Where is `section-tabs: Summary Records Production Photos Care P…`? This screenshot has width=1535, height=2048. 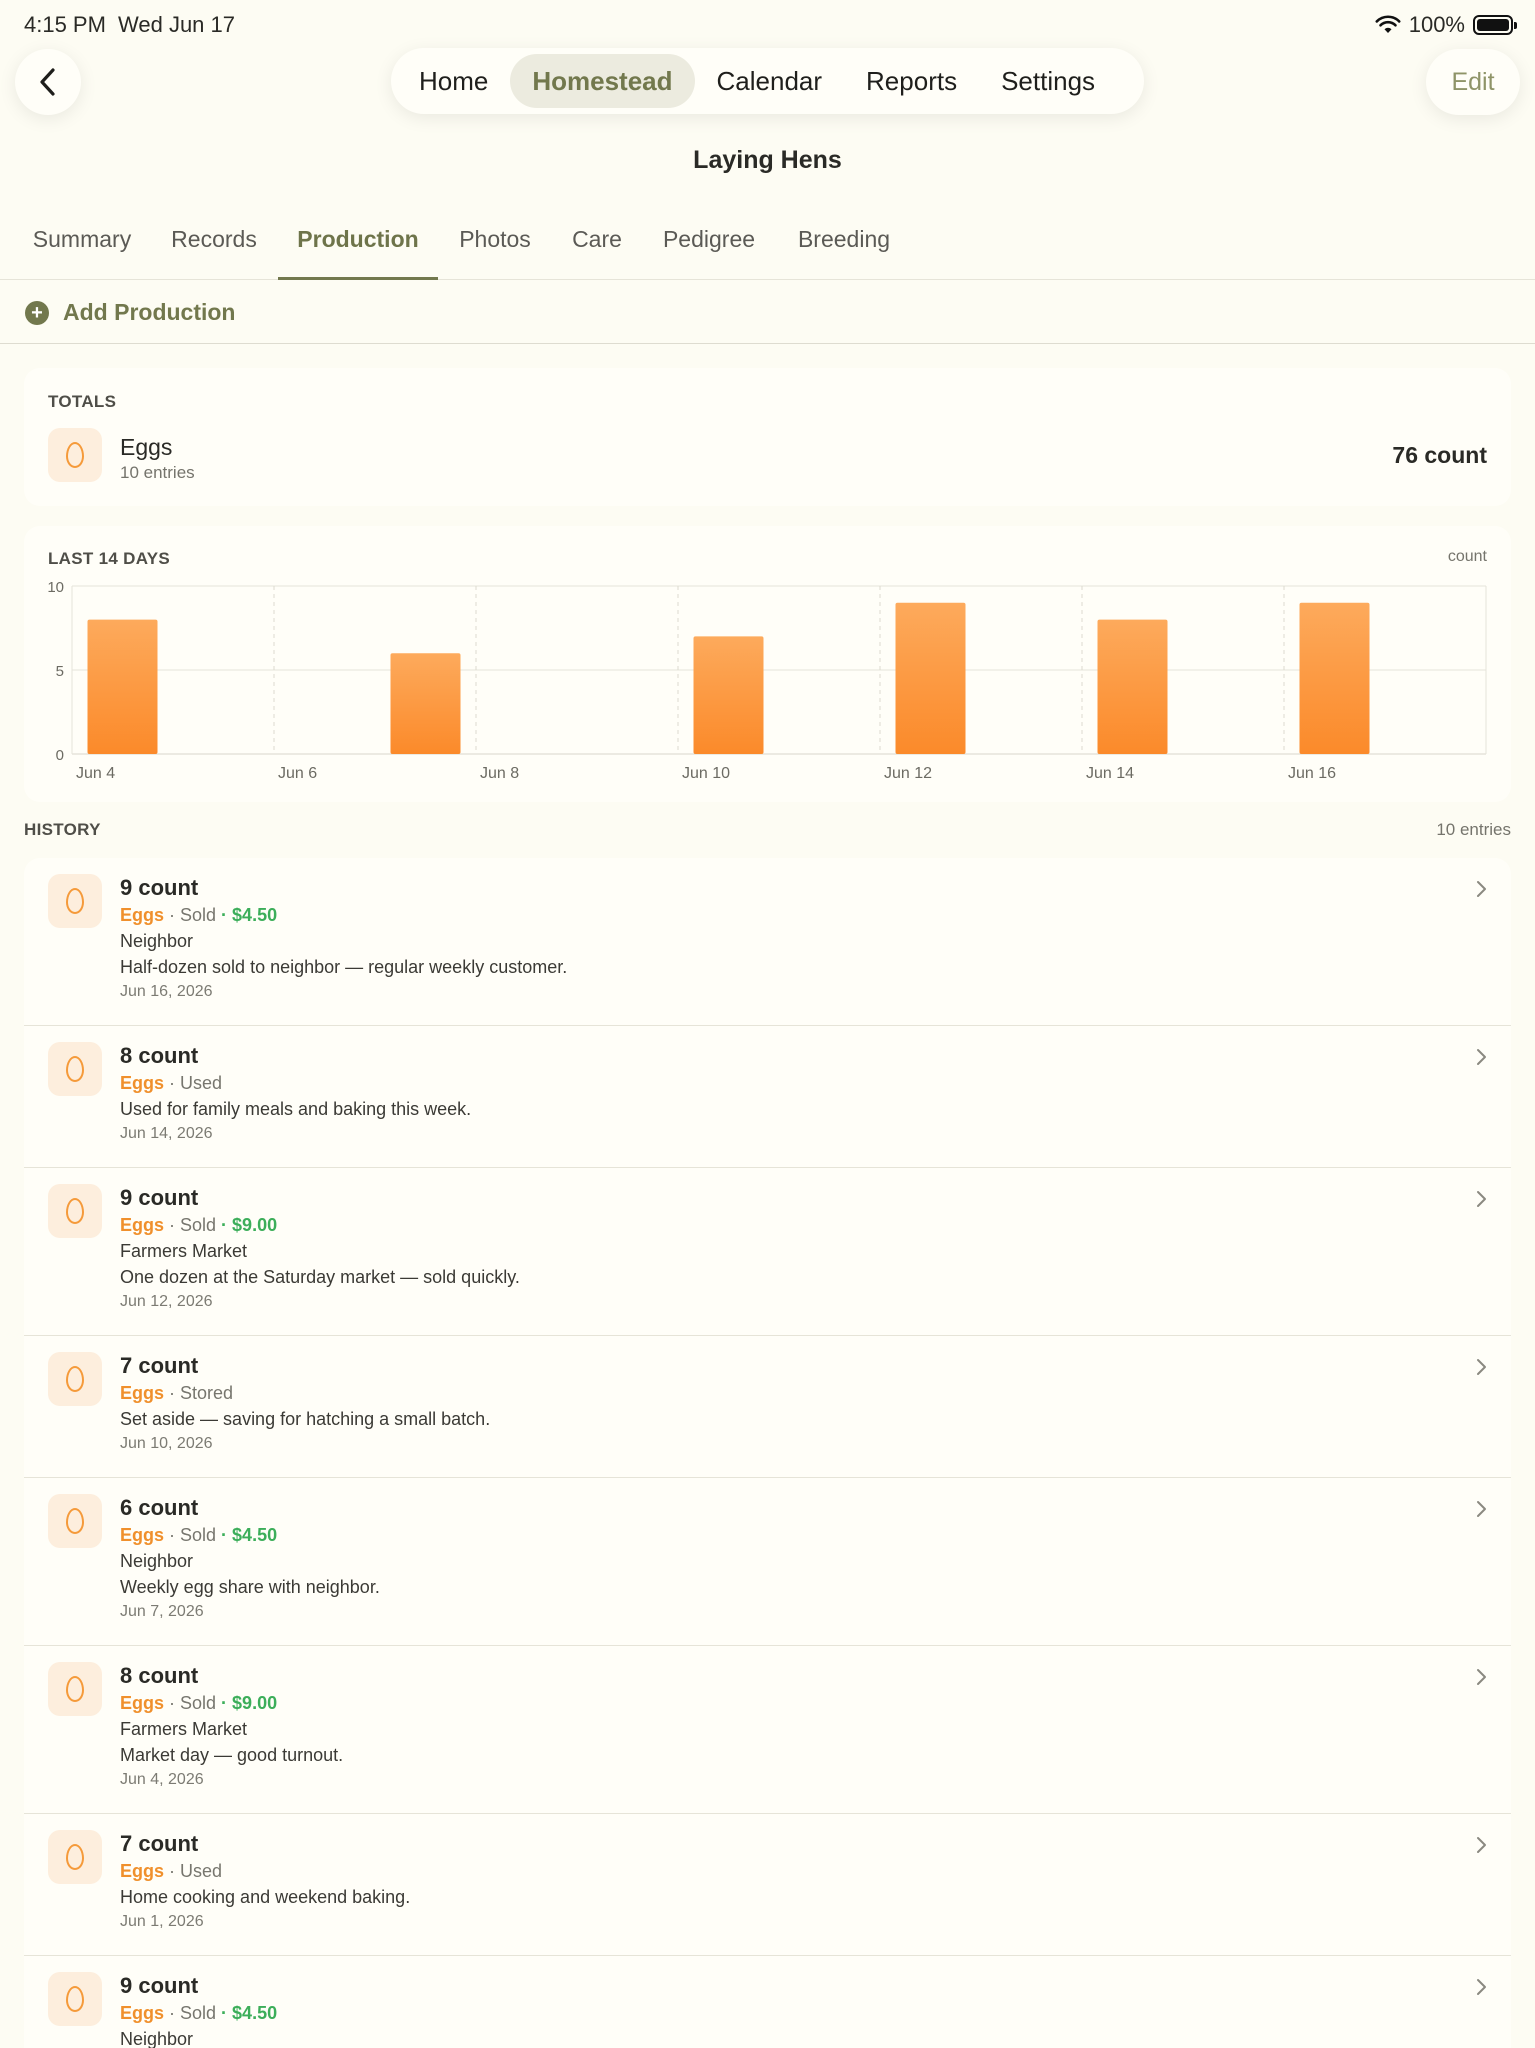 section-tabs: Summary Records Production Photos Care P… is located at coordinates (767, 253).